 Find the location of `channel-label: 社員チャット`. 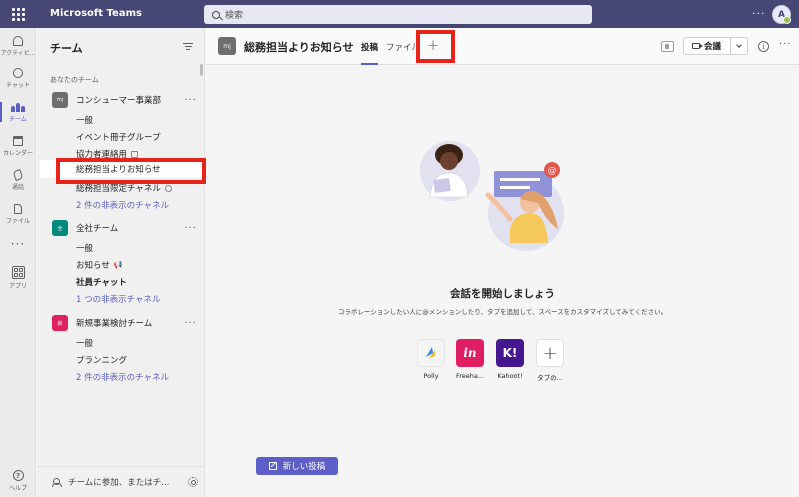

channel-label: 社員チャット is located at coordinates (101, 283).